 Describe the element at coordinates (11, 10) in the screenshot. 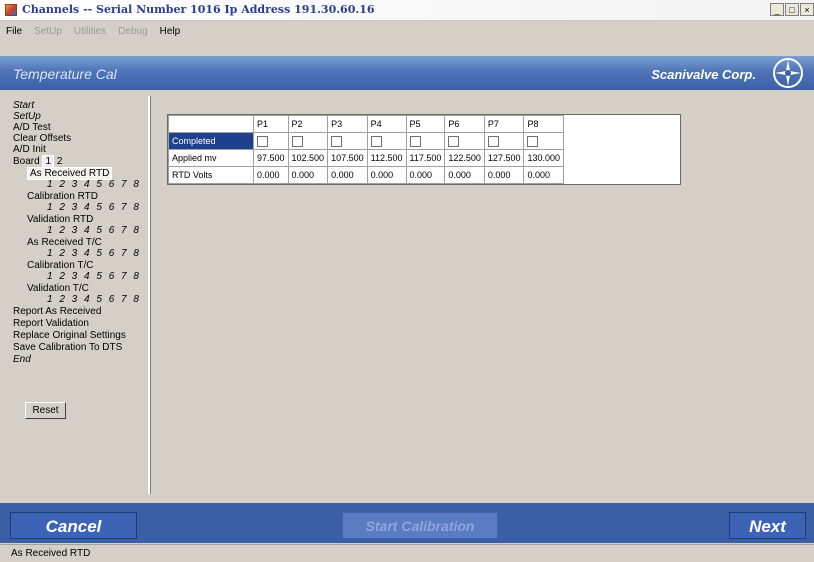

I see `app-icon` at that location.